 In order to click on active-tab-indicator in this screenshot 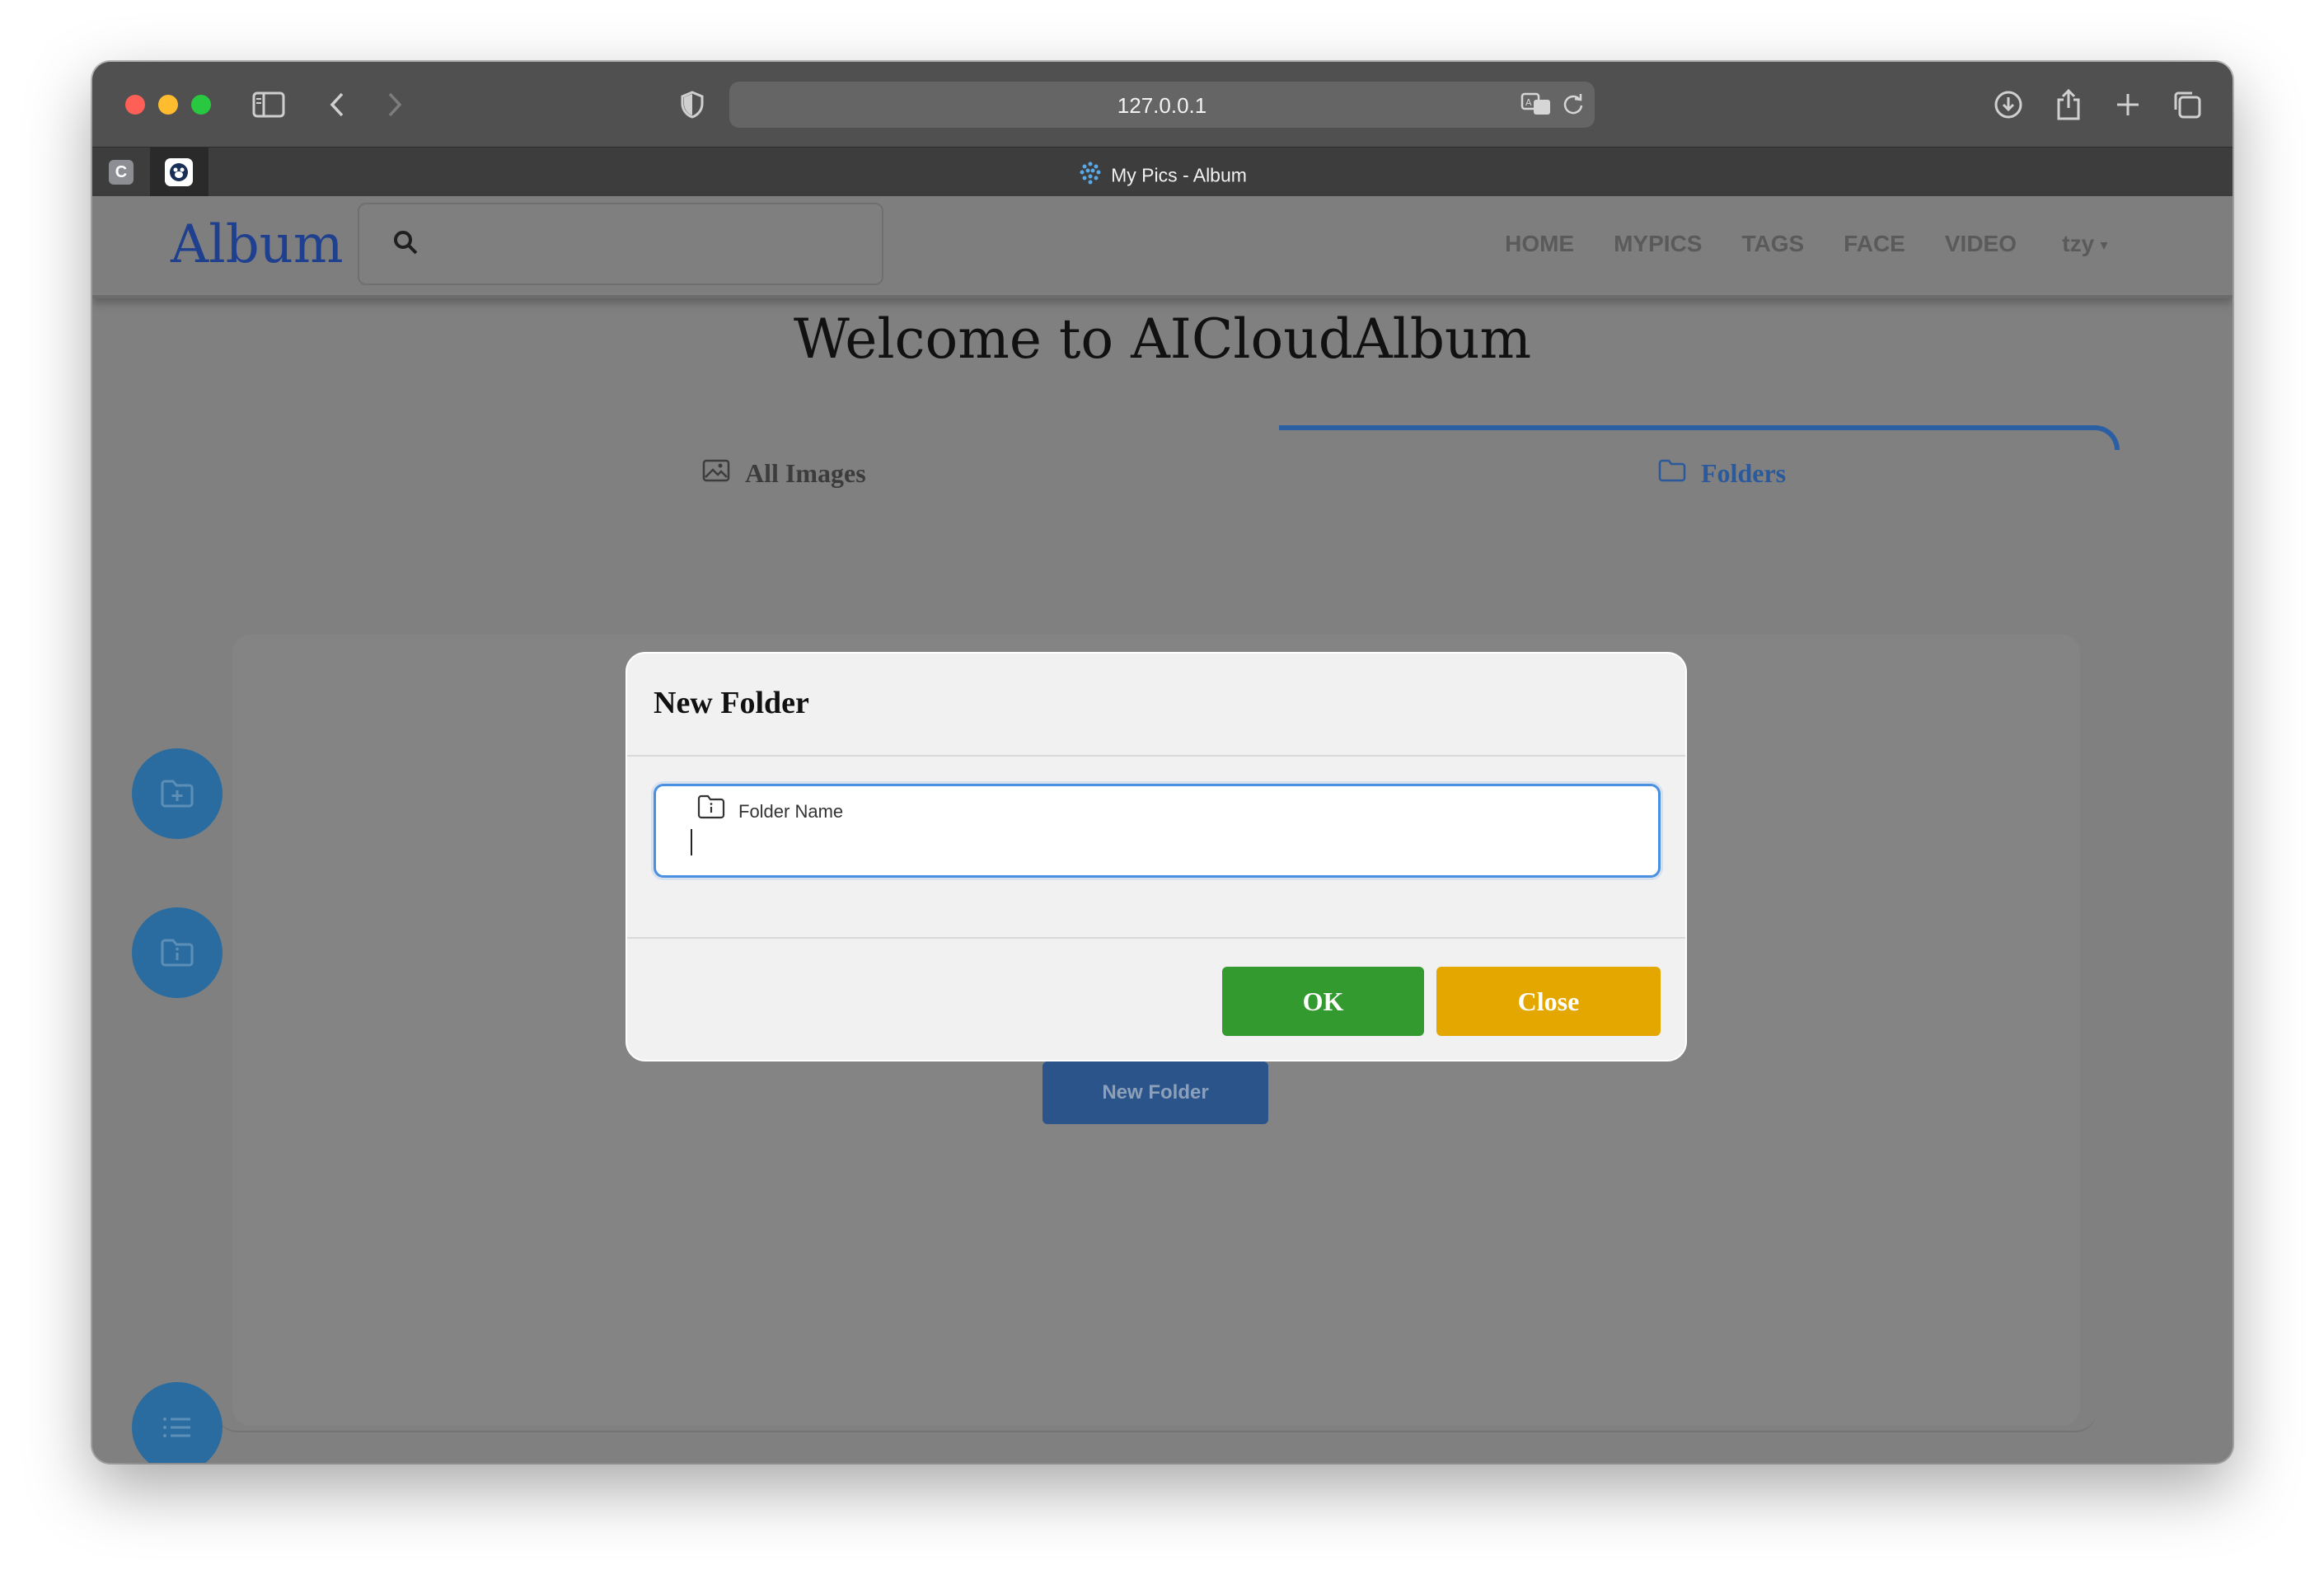, I will do `click(1699, 437)`.